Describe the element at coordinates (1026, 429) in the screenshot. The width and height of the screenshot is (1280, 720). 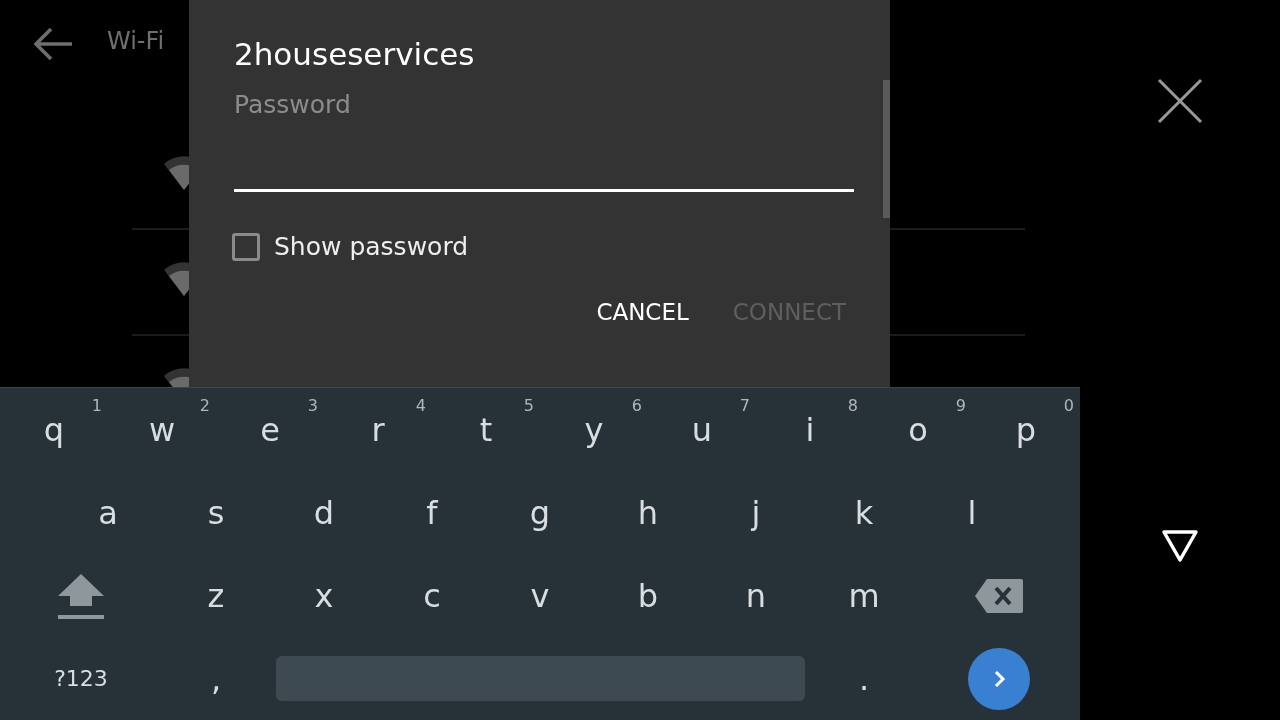
I see `letter-key: p 0` at that location.